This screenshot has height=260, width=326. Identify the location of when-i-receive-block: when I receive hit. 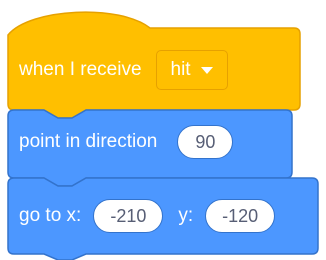
(123, 70).